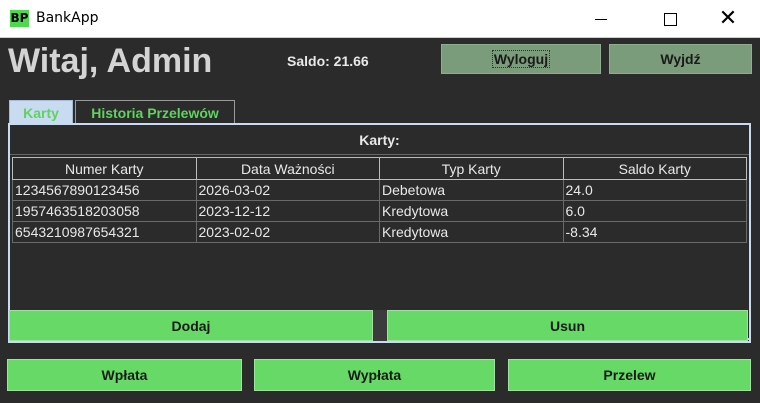  I want to click on close-icon: ✕, so click(728, 18).